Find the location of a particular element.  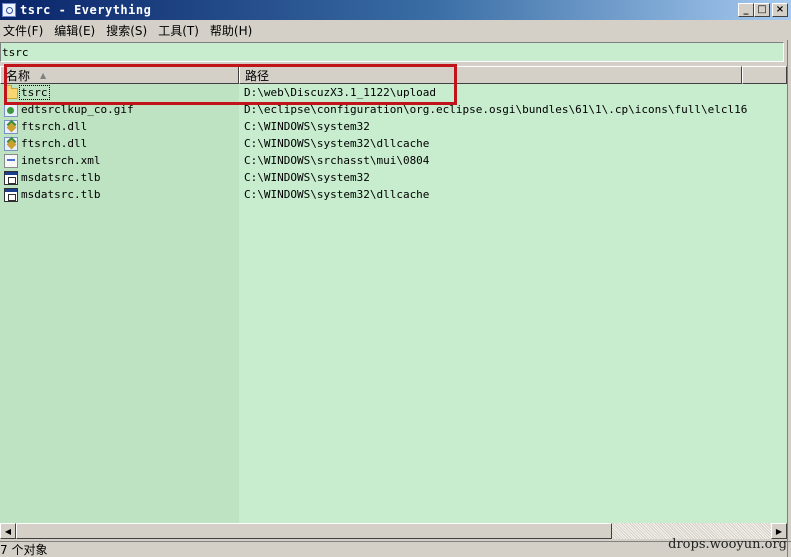

maximize-button: □ is located at coordinates (762, 10).